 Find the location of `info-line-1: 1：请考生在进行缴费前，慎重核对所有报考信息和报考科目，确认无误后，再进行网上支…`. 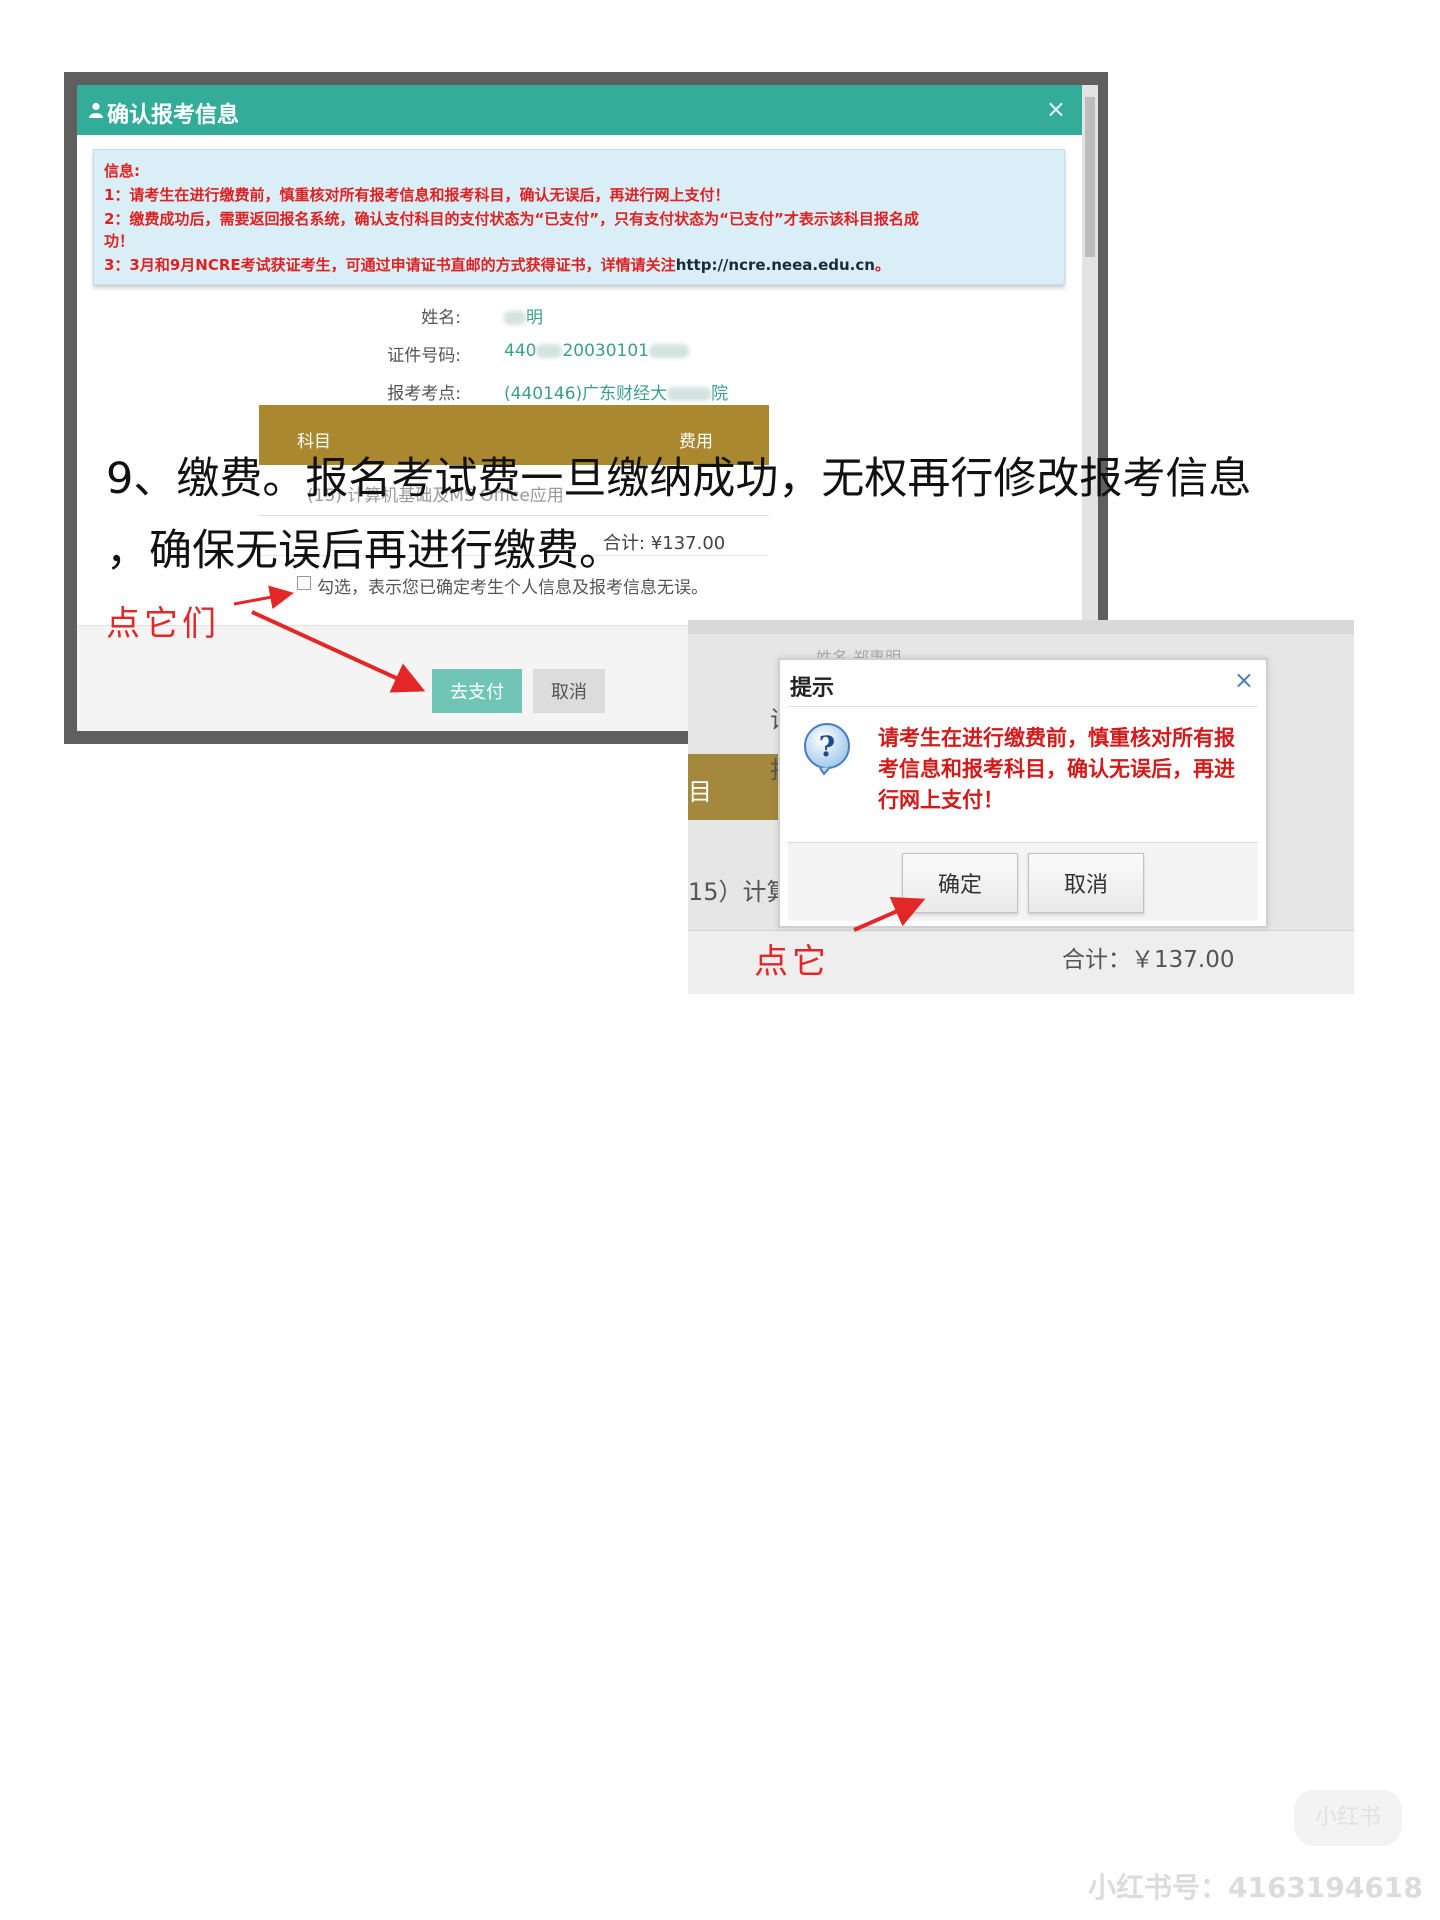

info-line-1: 1：请考生在进行缴费前，慎重核对所有报考信息和报考科目，确认无误后，再进行网上支… is located at coordinates (417, 195).